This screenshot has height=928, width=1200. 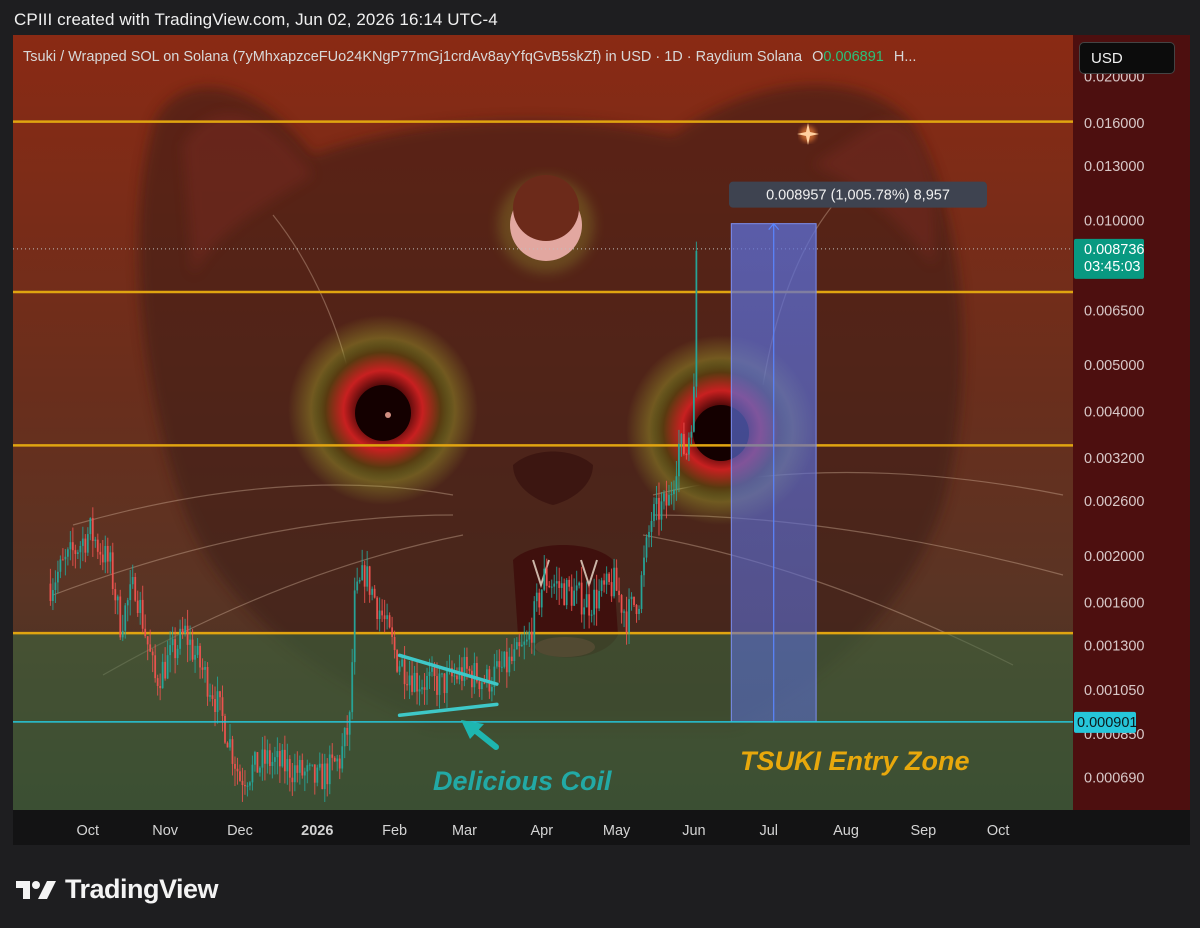 What do you see at coordinates (1127, 58) in the screenshot?
I see `currency-button: USD` at bounding box center [1127, 58].